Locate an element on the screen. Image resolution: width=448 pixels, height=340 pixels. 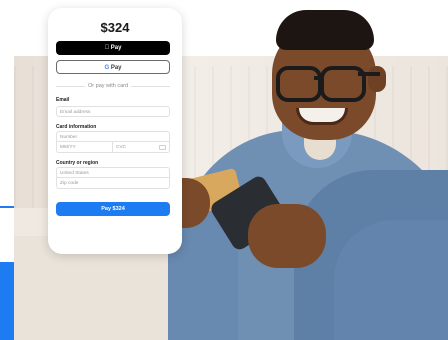
google-pay-label: Pay is located at coordinates (116, 68).